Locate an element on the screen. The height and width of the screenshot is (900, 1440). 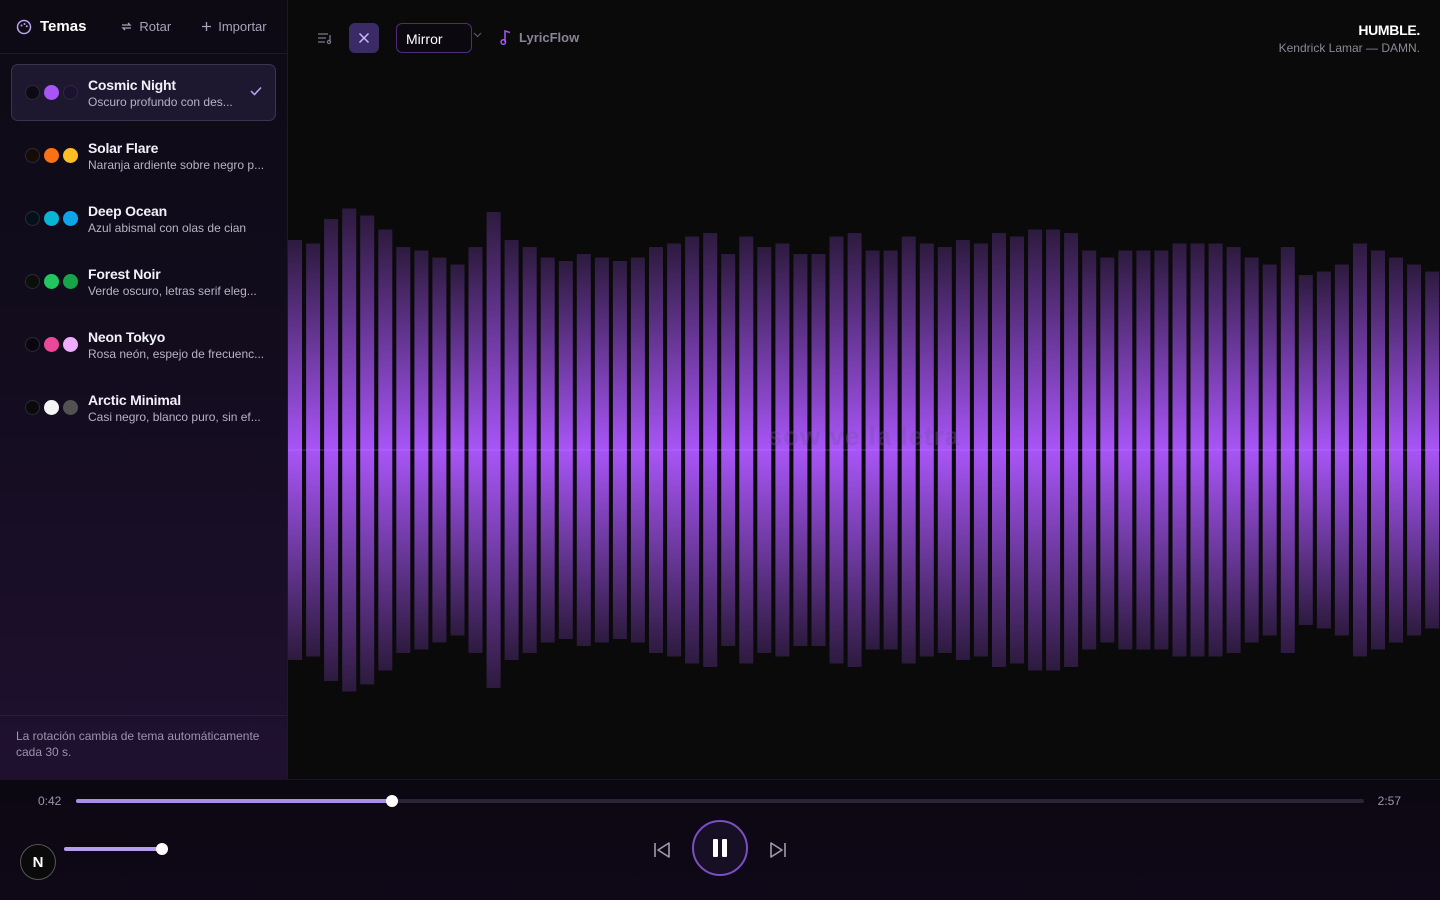
theme-description: Azul abismal con olas de cian is located at coordinates (167, 227).